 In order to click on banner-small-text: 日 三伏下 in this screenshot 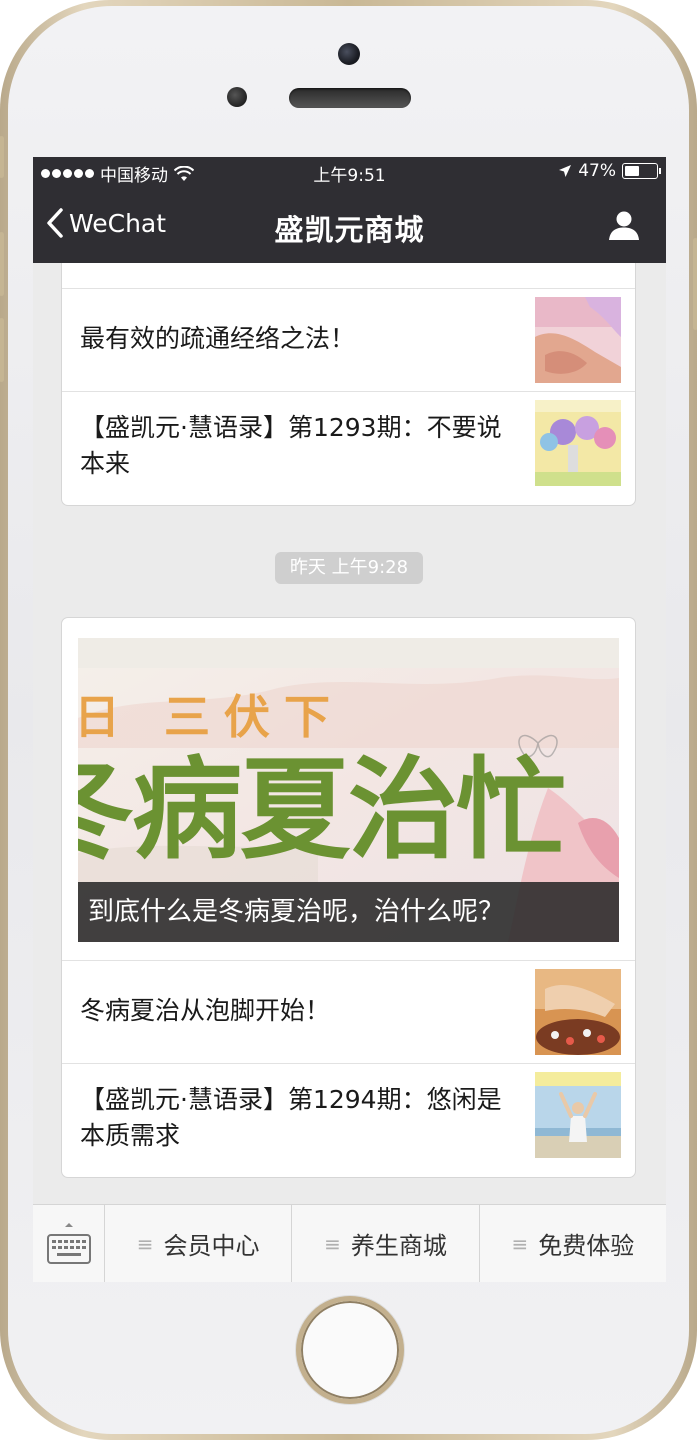, I will do `click(211, 717)`.